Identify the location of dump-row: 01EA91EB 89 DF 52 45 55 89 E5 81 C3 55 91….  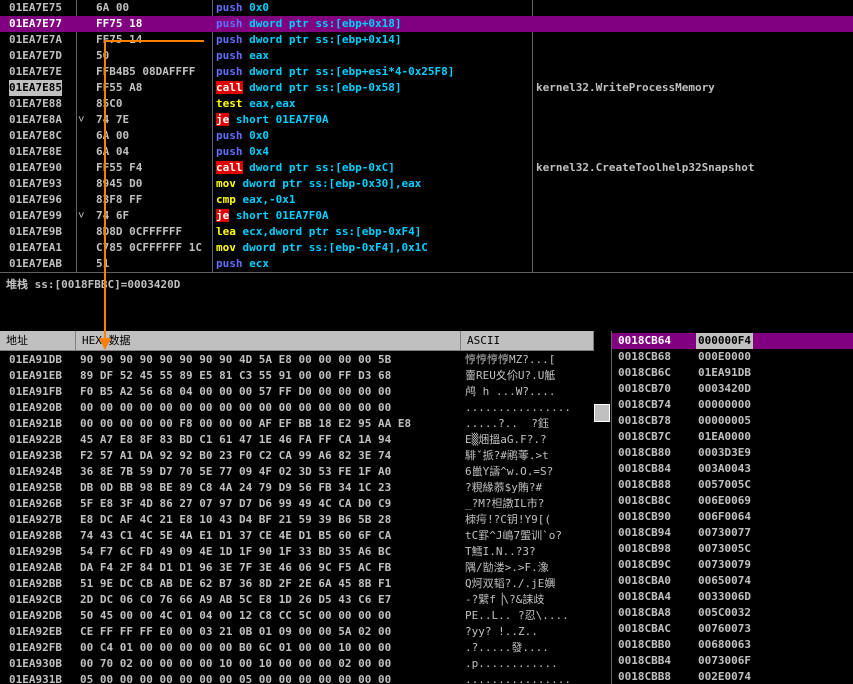
(300, 376).